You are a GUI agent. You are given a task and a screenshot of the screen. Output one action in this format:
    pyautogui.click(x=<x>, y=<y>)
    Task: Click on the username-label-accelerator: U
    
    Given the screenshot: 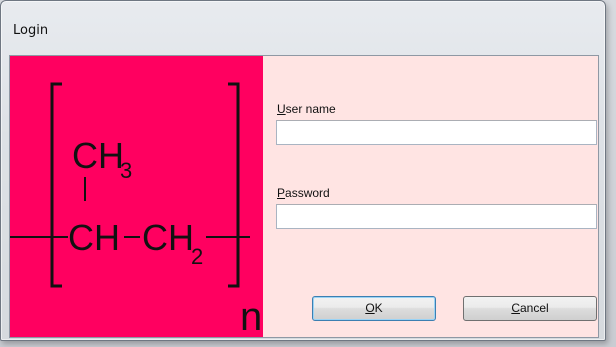 What is the action you would take?
    pyautogui.click(x=281, y=109)
    